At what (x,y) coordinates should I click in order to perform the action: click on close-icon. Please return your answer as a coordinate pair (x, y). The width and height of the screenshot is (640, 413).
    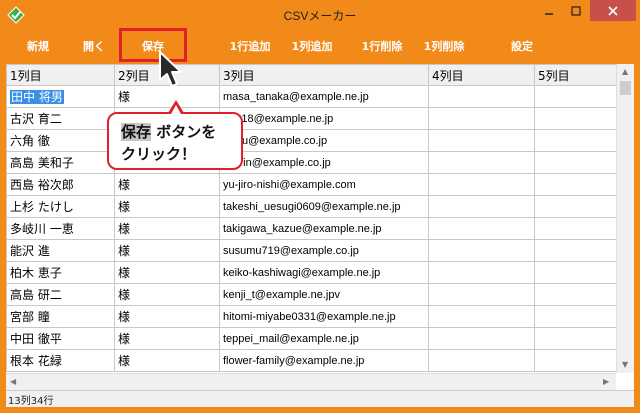
    Looking at the image, I should click on (613, 10).